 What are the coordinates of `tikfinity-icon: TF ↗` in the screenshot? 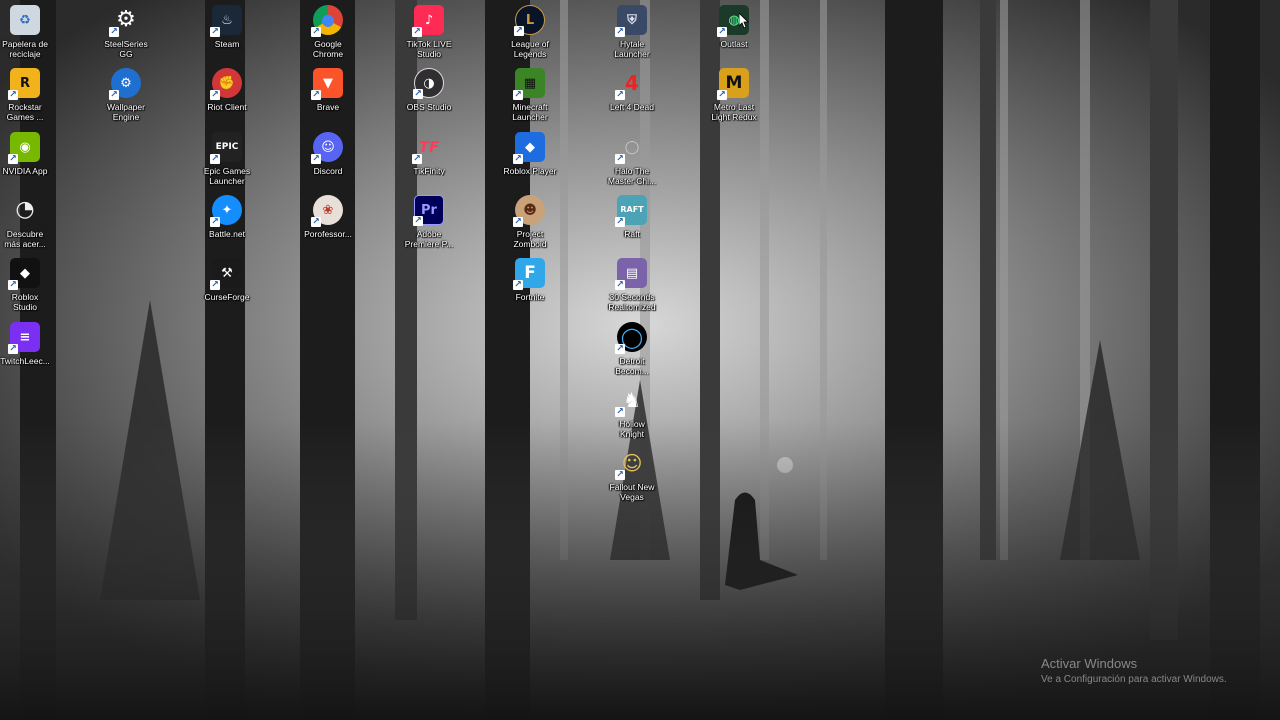 It's located at (426, 150).